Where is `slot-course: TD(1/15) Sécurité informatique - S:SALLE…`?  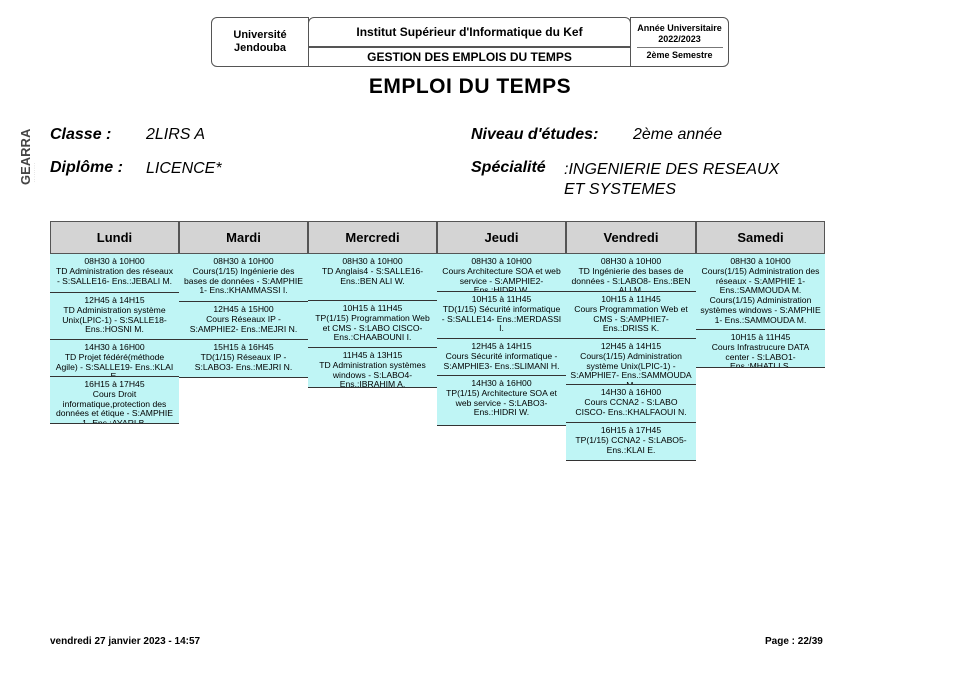 slot-course: TD(1/15) Sécurité informatique - S:SALLE… is located at coordinates (501, 318).